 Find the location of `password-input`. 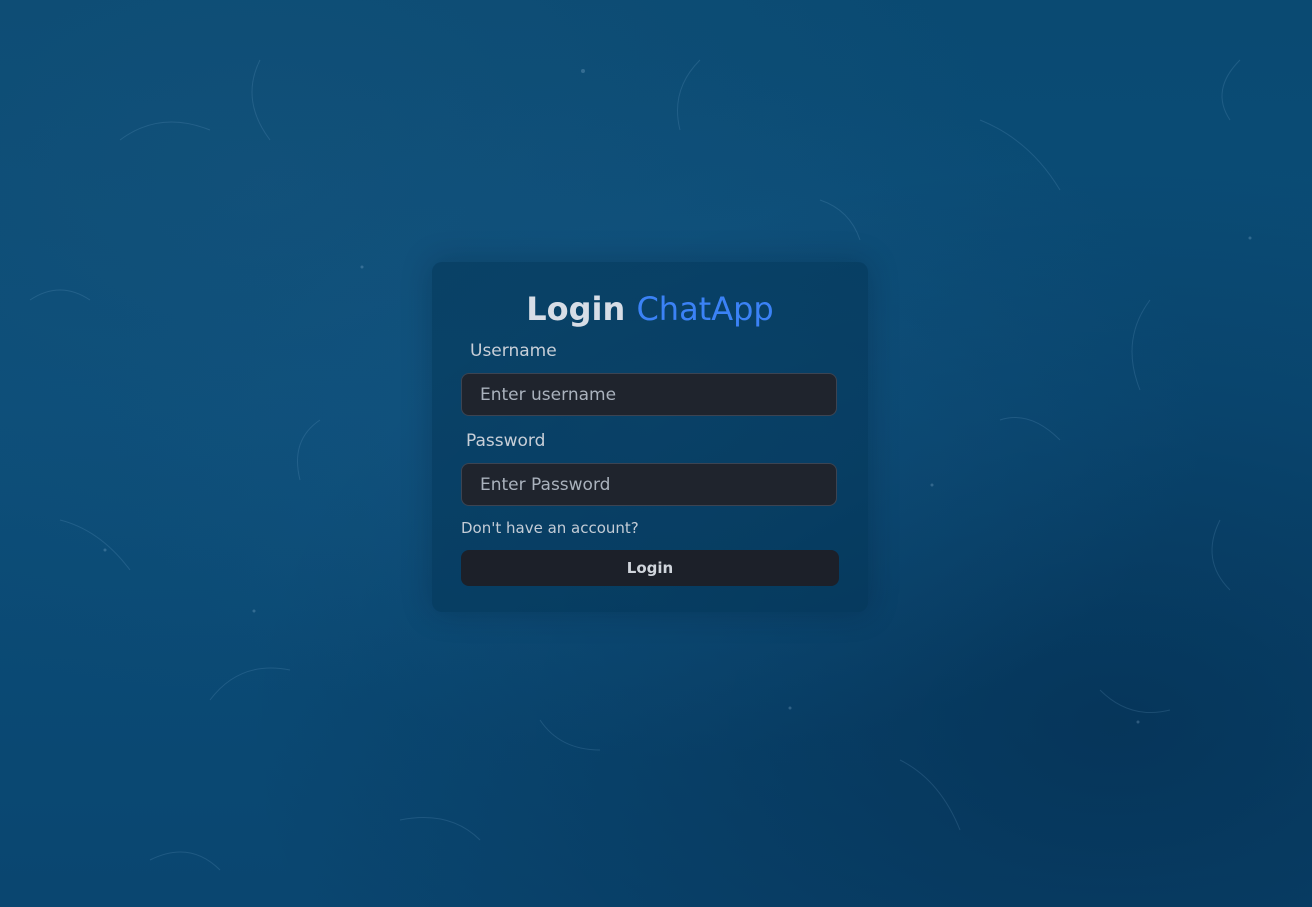

password-input is located at coordinates (649, 484).